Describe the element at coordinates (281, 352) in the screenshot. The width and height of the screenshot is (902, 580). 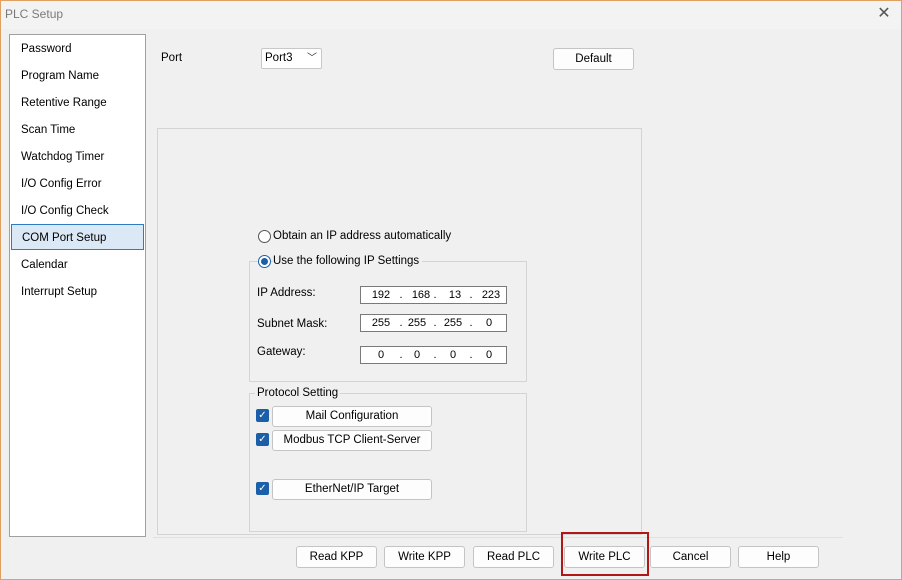
I see `gateway-label: Gateway:` at that location.